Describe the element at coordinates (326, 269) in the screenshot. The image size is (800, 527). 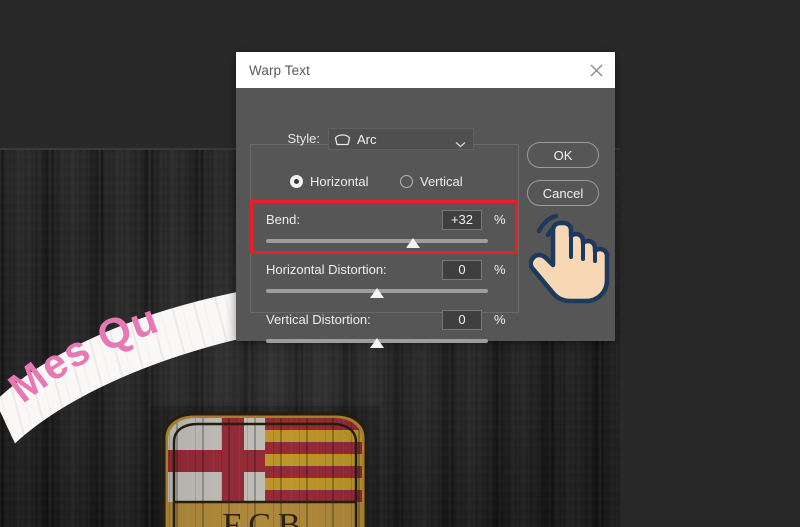
I see `horizontal-distortion-label: Horizontal Distortion:` at that location.